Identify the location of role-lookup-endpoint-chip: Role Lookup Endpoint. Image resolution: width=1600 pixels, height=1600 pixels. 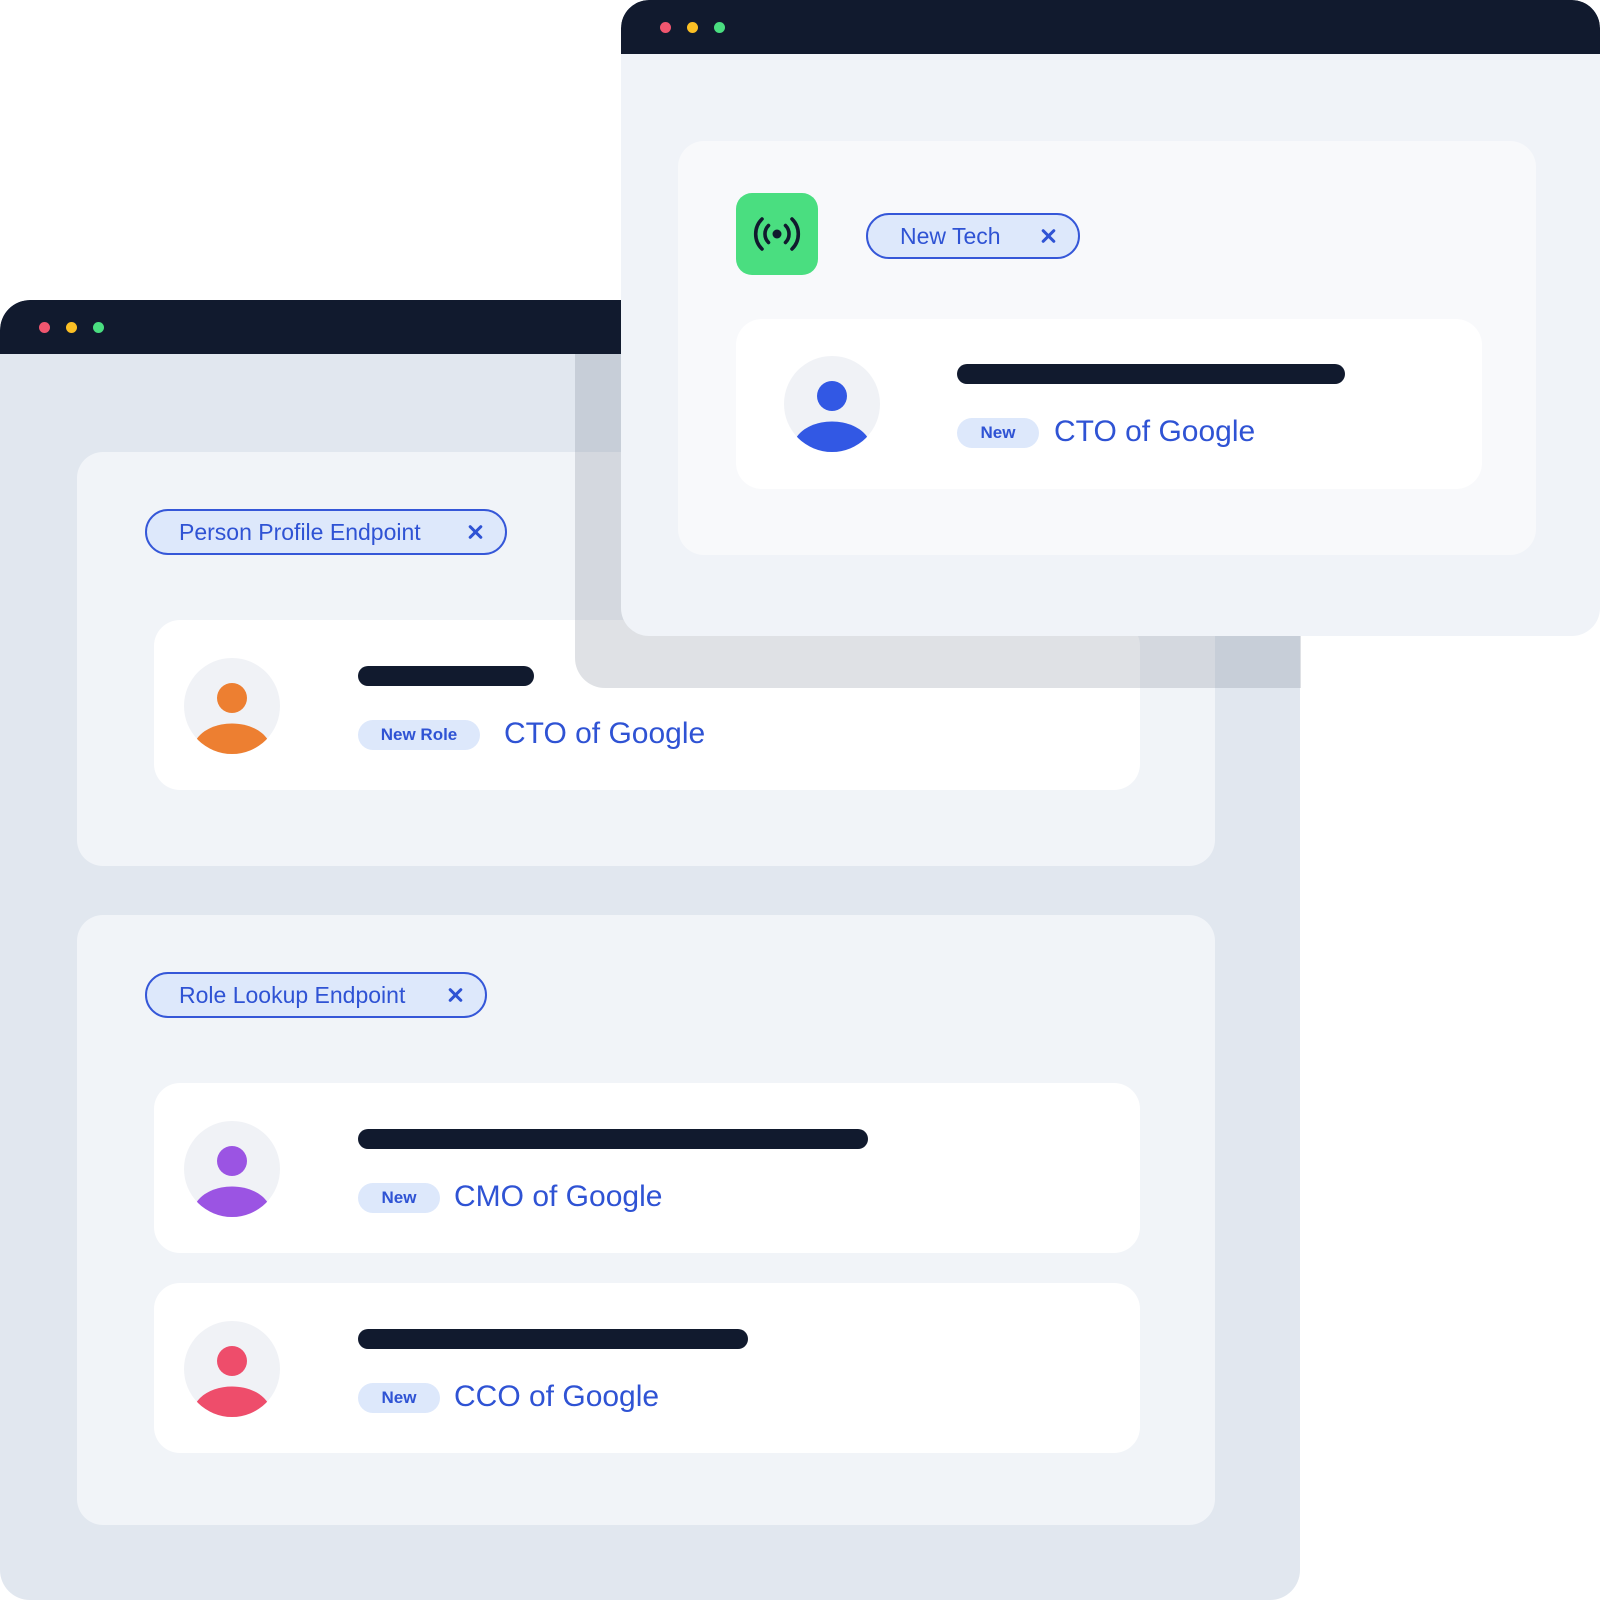
(316, 995).